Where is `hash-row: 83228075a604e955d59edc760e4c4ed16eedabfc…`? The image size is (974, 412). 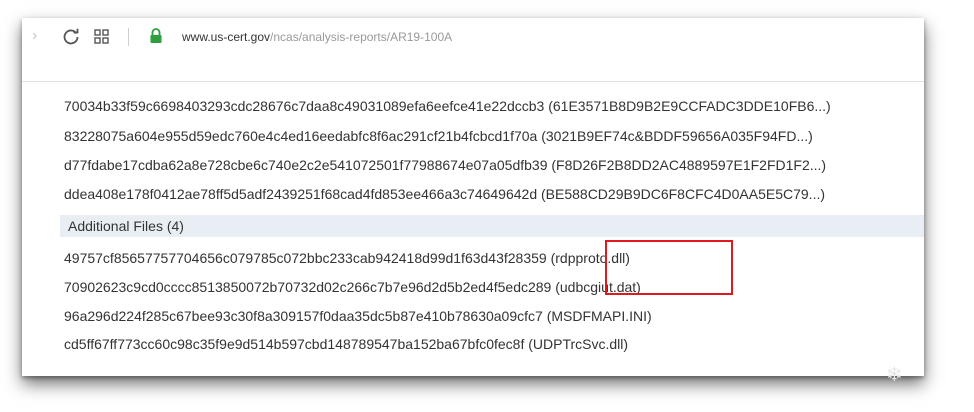
hash-row: 83228075a604e955d59edc760e4c4ed16eedabfc… is located at coordinates (438, 136).